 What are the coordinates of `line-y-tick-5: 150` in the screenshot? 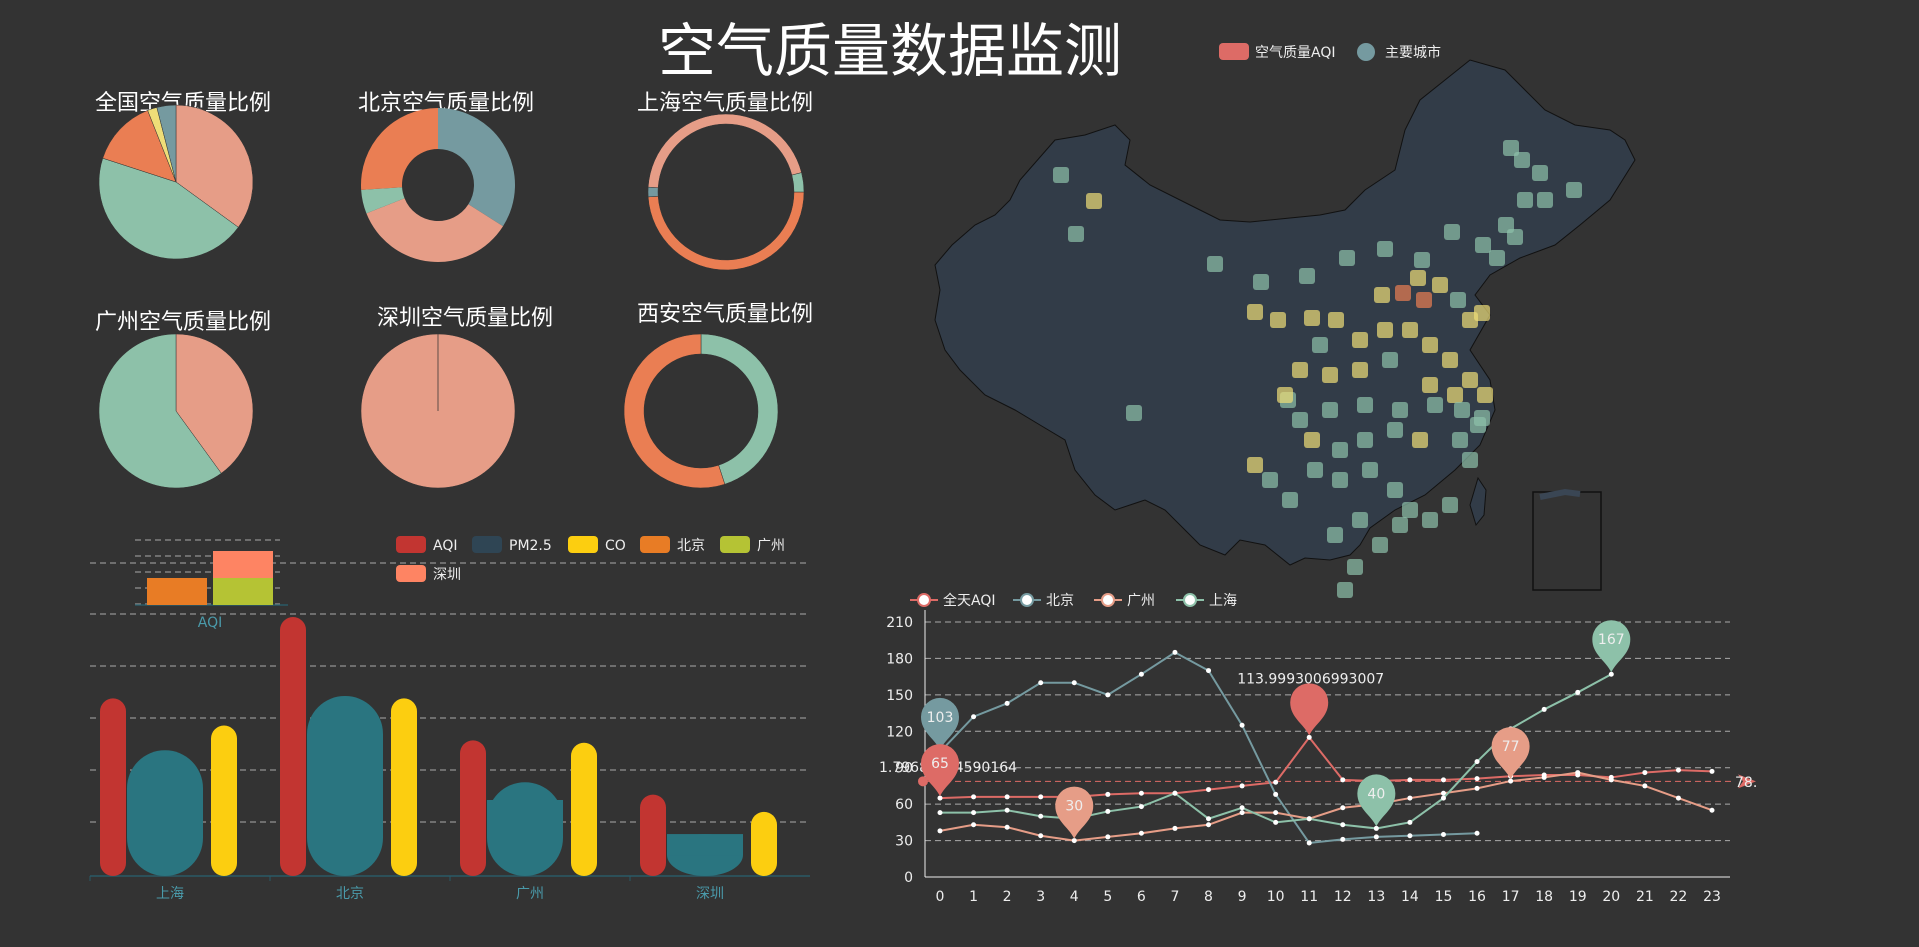 It's located at (899, 696).